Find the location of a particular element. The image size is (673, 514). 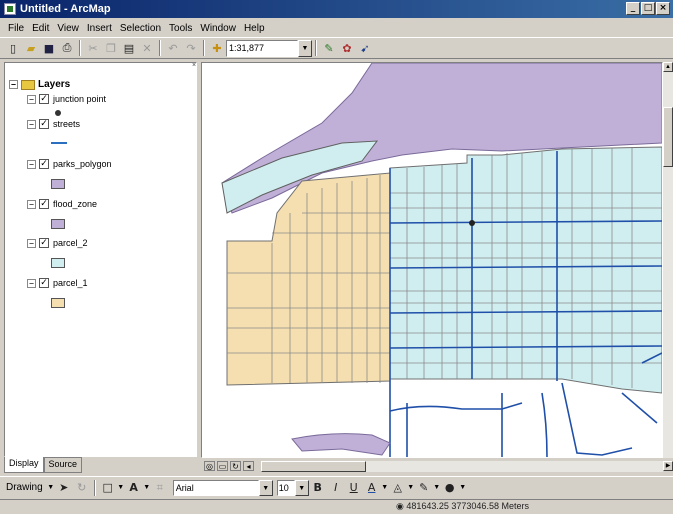

junction-point-marker is located at coordinates (472, 223).